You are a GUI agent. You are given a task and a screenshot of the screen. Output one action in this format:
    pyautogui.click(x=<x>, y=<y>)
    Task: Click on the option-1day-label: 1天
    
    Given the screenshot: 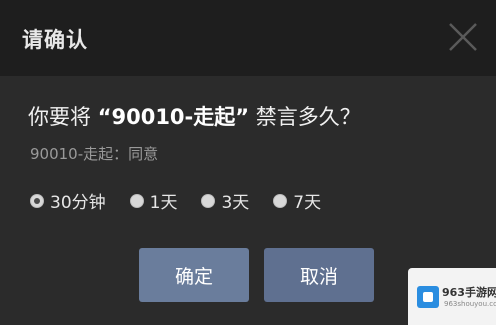 What is the action you would take?
    pyautogui.click(x=163, y=203)
    